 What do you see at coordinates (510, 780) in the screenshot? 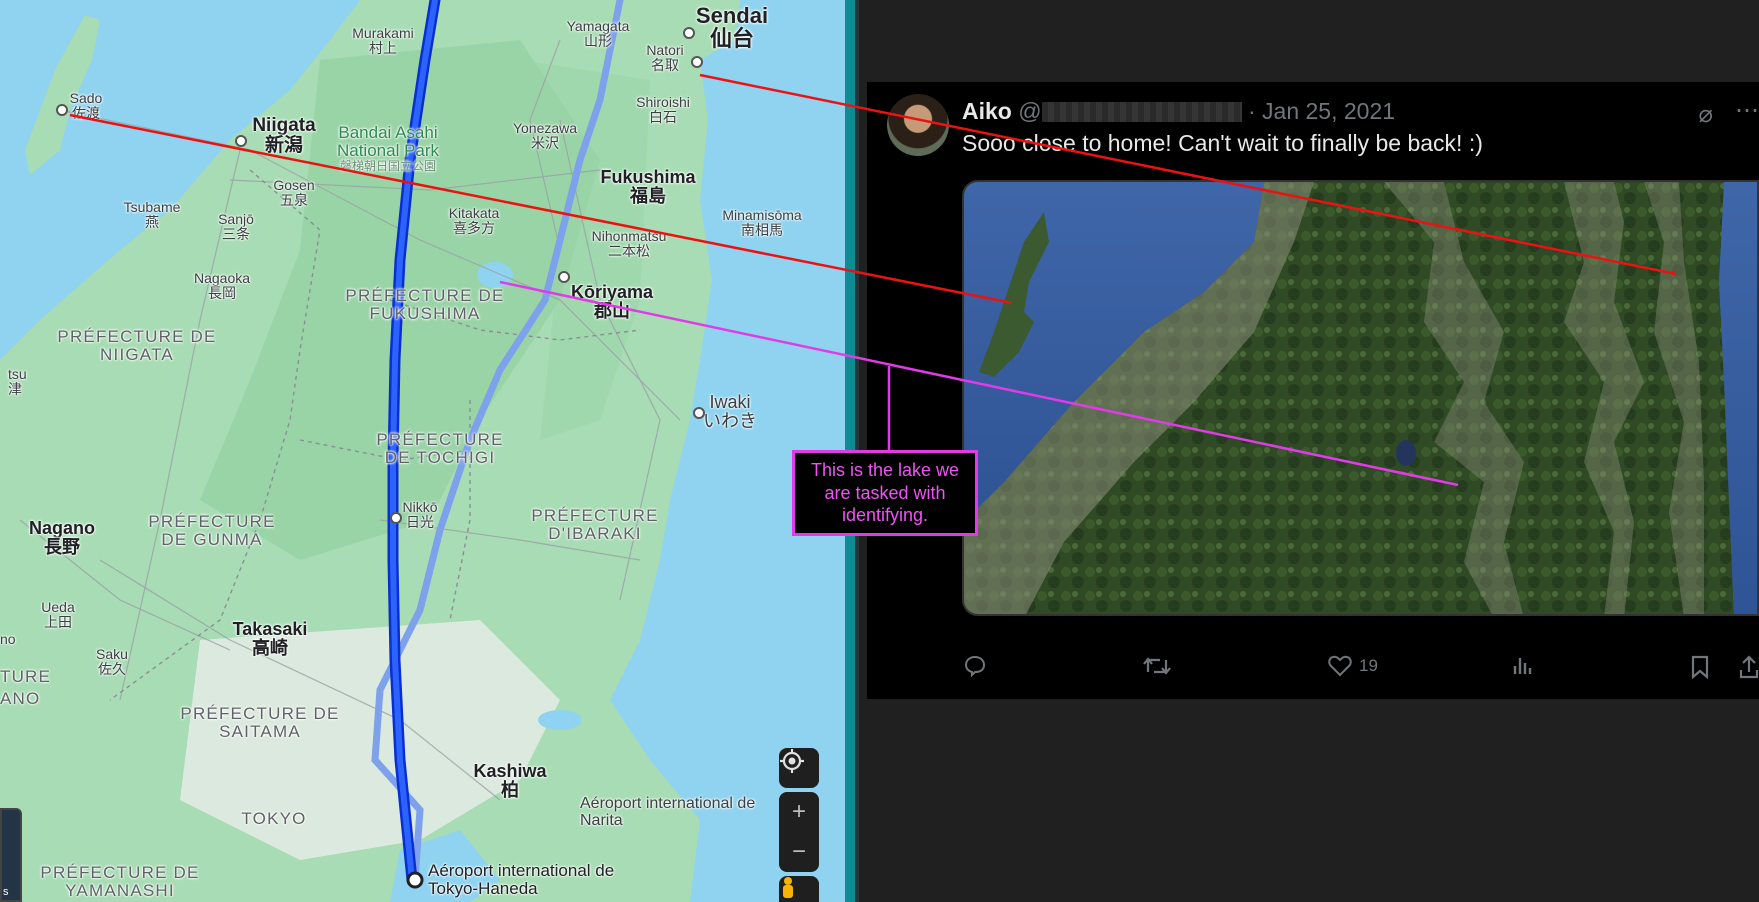
I see `city-label-kashiwa: Kashiwa 柏` at bounding box center [510, 780].